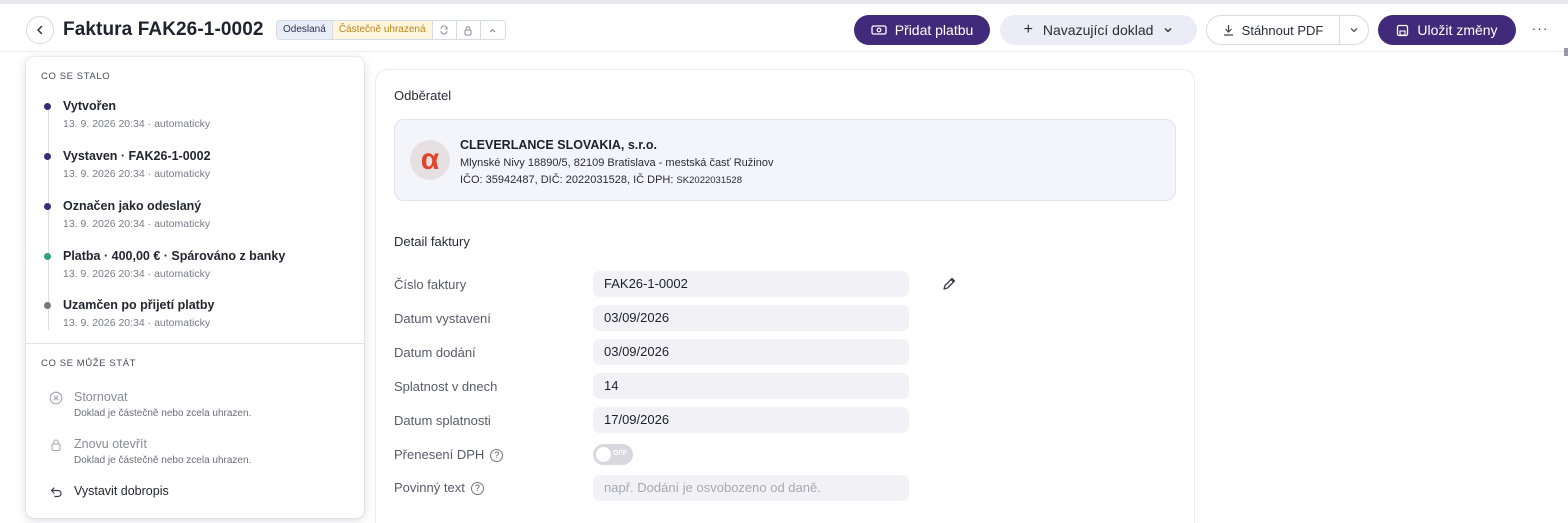 This screenshot has width=1568, height=523. What do you see at coordinates (1403, 30) in the screenshot?
I see `save-icon` at bounding box center [1403, 30].